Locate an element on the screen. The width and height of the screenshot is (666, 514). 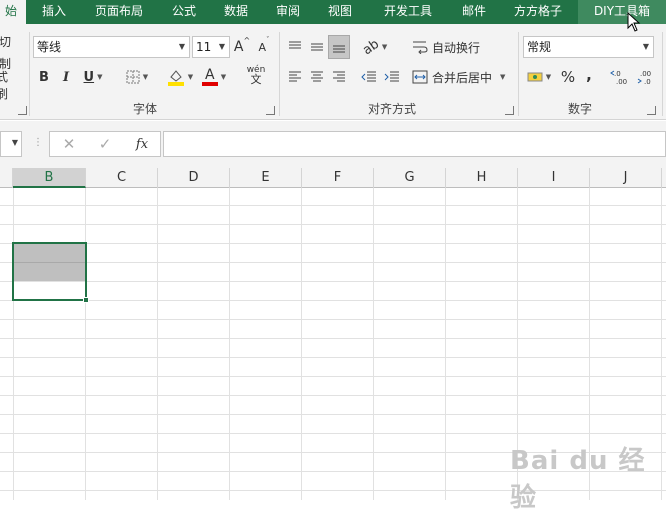
orientation-button: ab ▼ is located at coordinates (375, 47).